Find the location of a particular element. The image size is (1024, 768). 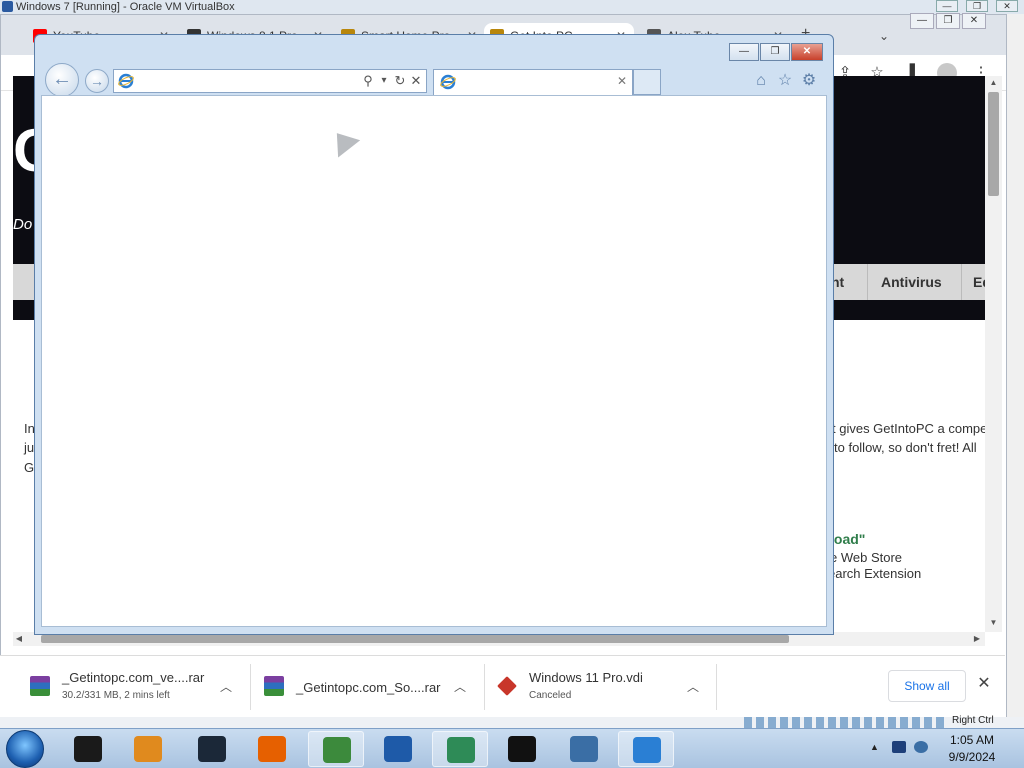

clock-date: 9/9/2024 is located at coordinates (972, 757).